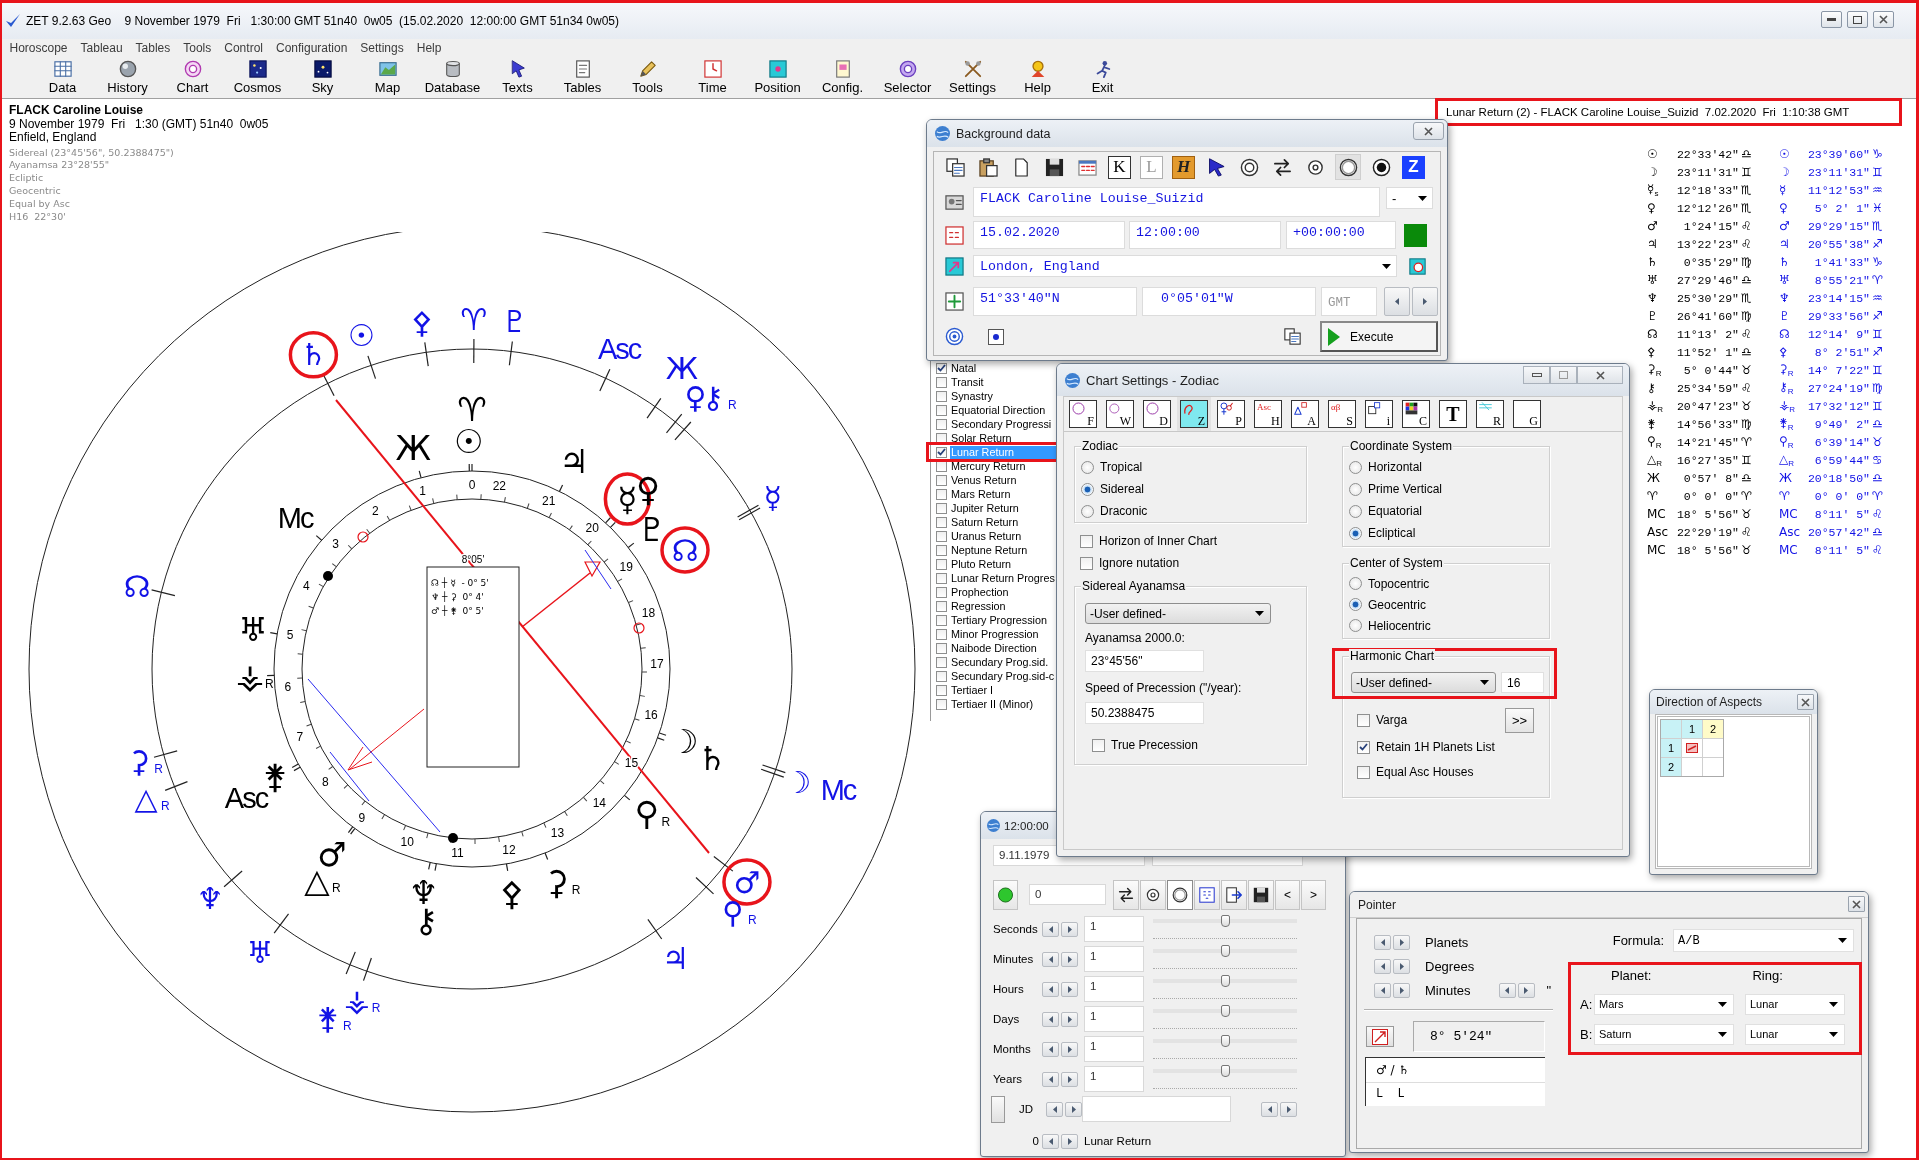  Describe the element at coordinates (517, 77) in the screenshot. I see `toolbar-button: Texts` at that location.